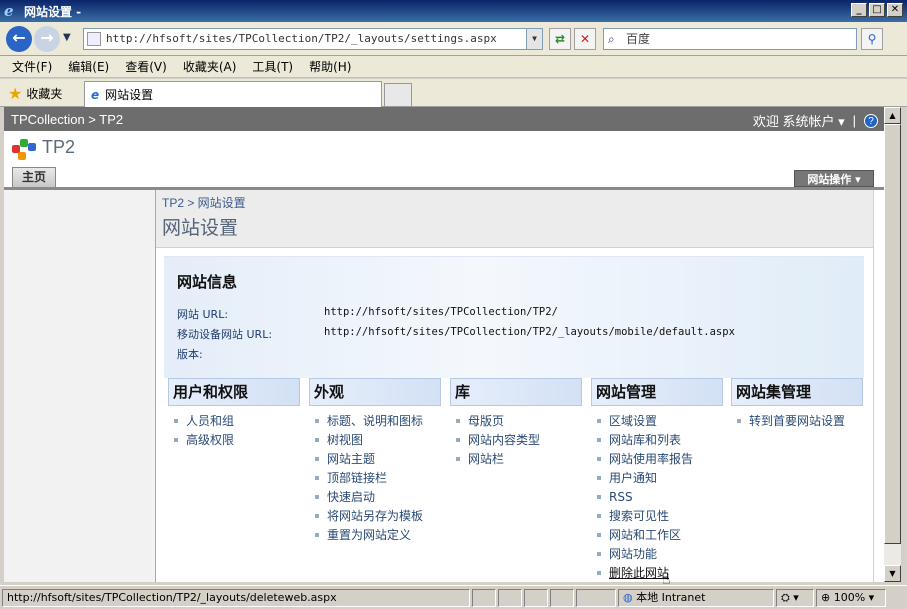  Describe the element at coordinates (453, 11) in the screenshot. I see `window-titlebar: e 网站设置 - _ □ ✕` at that location.